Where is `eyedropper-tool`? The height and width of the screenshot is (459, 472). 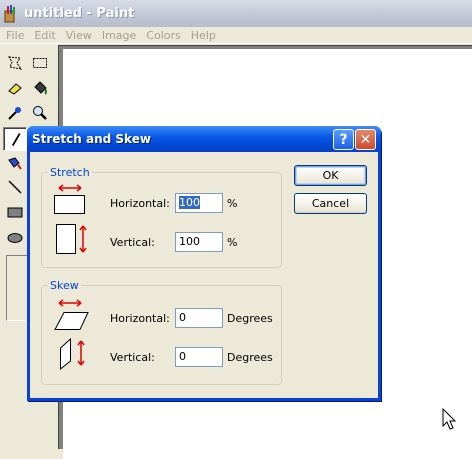
eyedropper-tool is located at coordinates (15, 113).